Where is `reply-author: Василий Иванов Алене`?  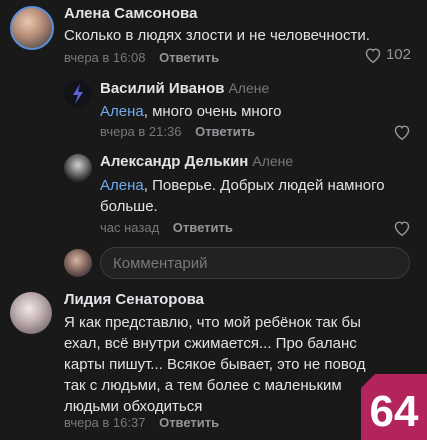 reply-author: Василий Иванов Алене is located at coordinates (184, 88).